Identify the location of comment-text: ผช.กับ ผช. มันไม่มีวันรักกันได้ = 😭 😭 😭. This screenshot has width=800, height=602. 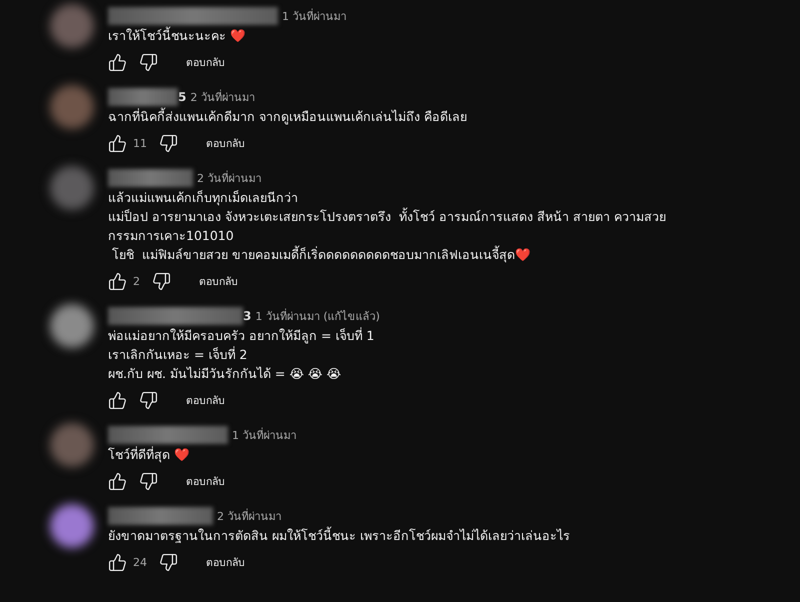
(225, 374).